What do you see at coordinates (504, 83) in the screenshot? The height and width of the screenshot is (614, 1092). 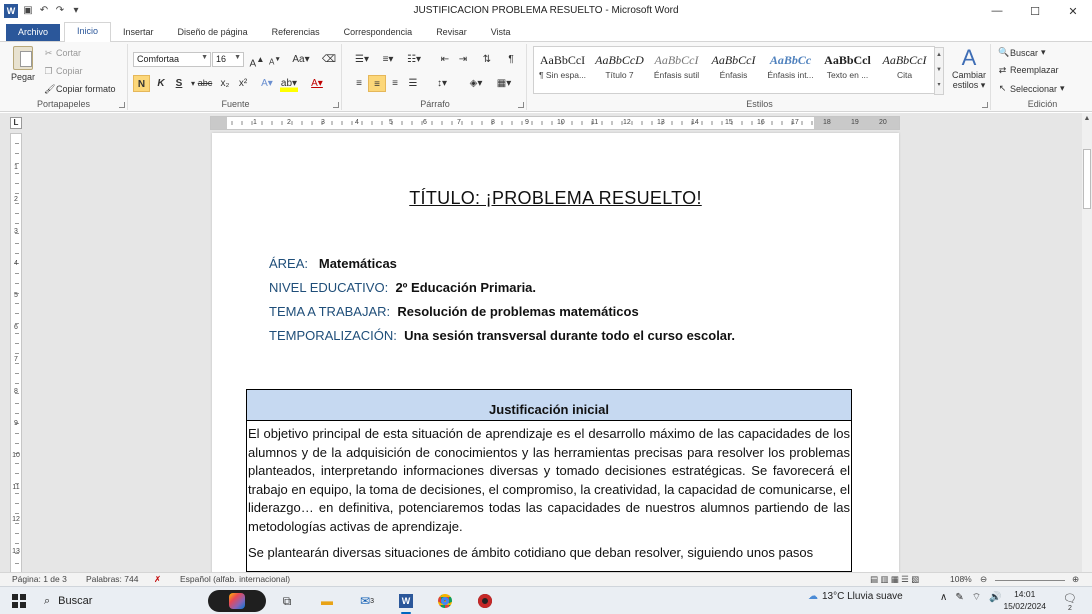 I see `borders-icon: ▦▾` at bounding box center [504, 83].